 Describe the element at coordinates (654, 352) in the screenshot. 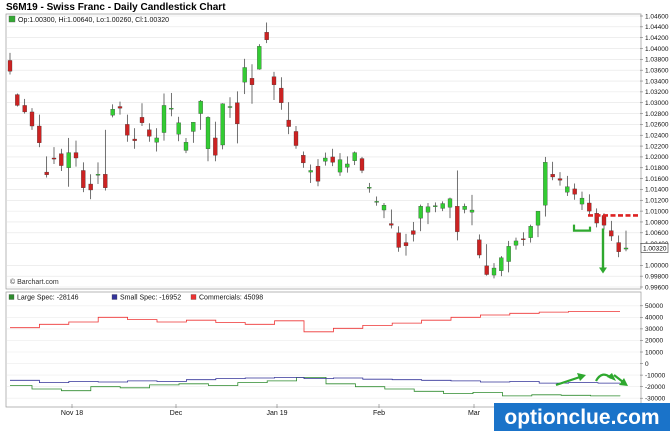

I see `cot-tick-label: 10000` at that location.